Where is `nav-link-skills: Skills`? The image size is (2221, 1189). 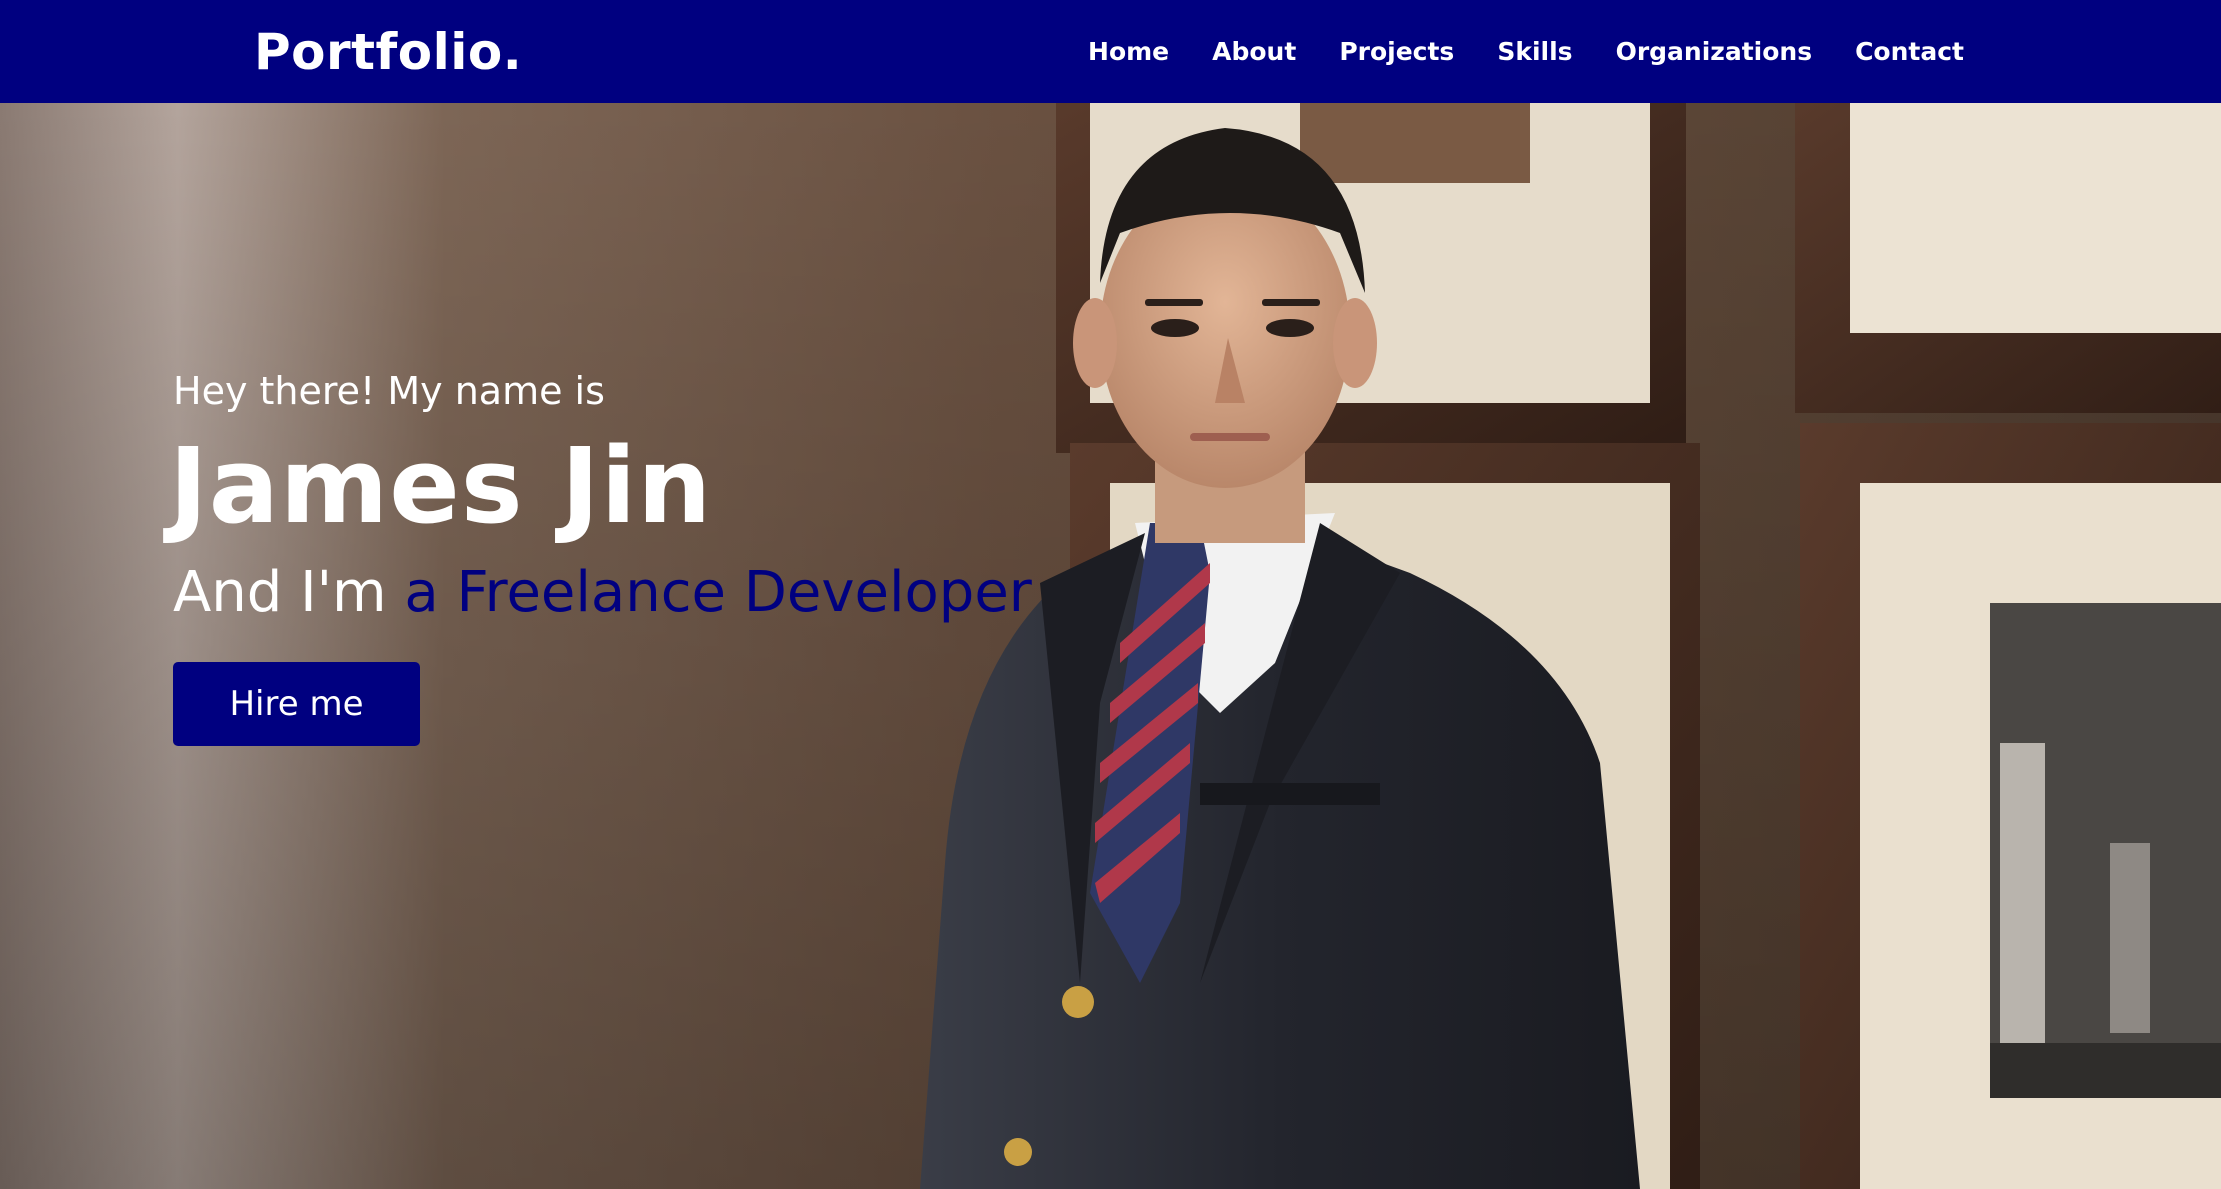 nav-link-skills: Skills is located at coordinates (1534, 51).